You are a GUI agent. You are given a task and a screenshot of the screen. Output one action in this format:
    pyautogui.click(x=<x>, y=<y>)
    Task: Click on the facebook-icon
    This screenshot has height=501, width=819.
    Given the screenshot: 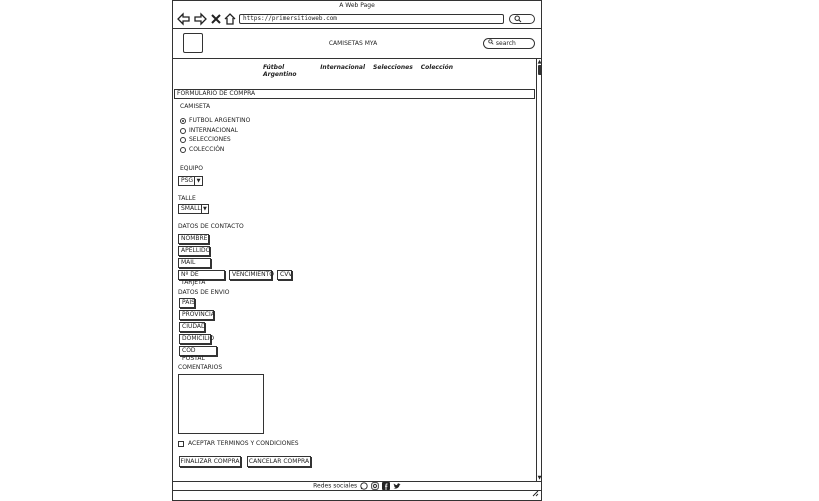 What is the action you would take?
    pyautogui.click(x=385, y=486)
    